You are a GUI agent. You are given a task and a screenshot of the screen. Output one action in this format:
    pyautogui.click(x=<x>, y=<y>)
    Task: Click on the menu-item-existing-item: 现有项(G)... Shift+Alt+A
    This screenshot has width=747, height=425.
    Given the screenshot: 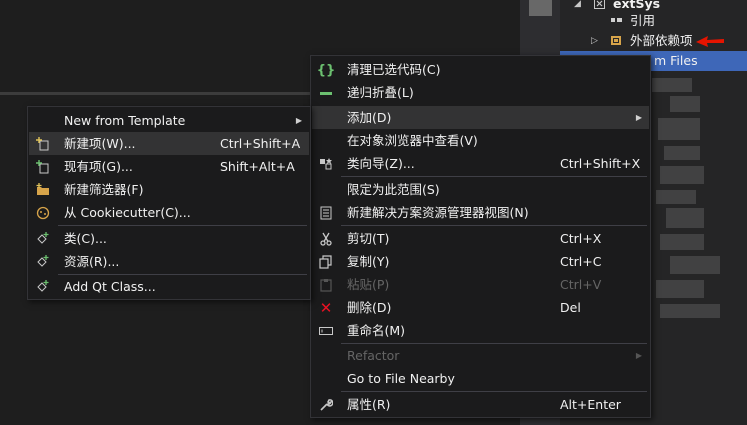 What is the action you would take?
    pyautogui.click(x=169, y=166)
    